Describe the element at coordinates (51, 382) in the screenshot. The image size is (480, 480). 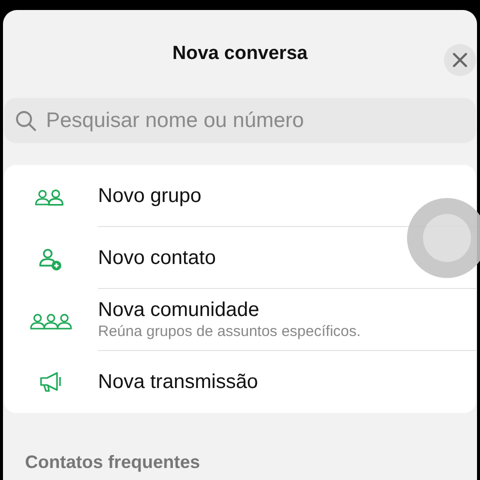
I see `megaphone-icon` at that location.